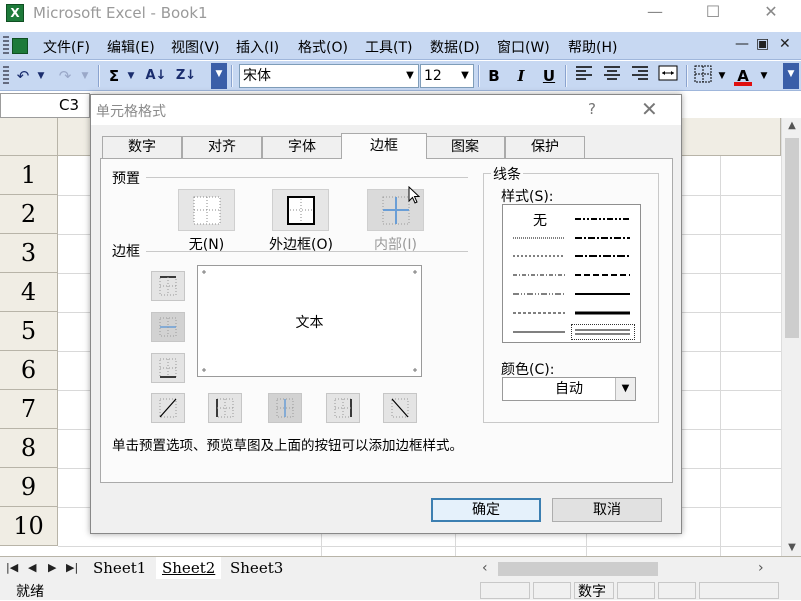  What do you see at coordinates (287, 446) in the screenshot?
I see `border-help-text: 单击预置选项、预览草图及上面的按钮可以添加边框样式。` at bounding box center [287, 446].